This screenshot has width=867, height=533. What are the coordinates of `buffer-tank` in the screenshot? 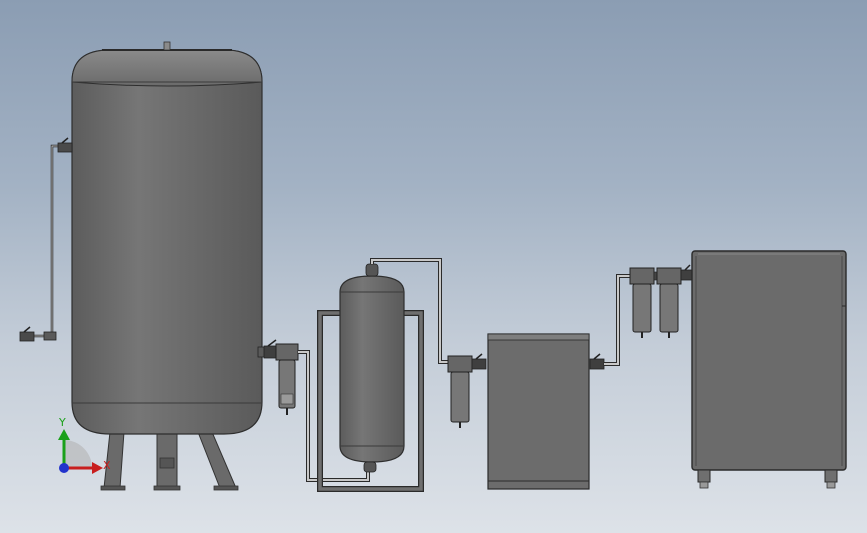 It's located at (370, 377).